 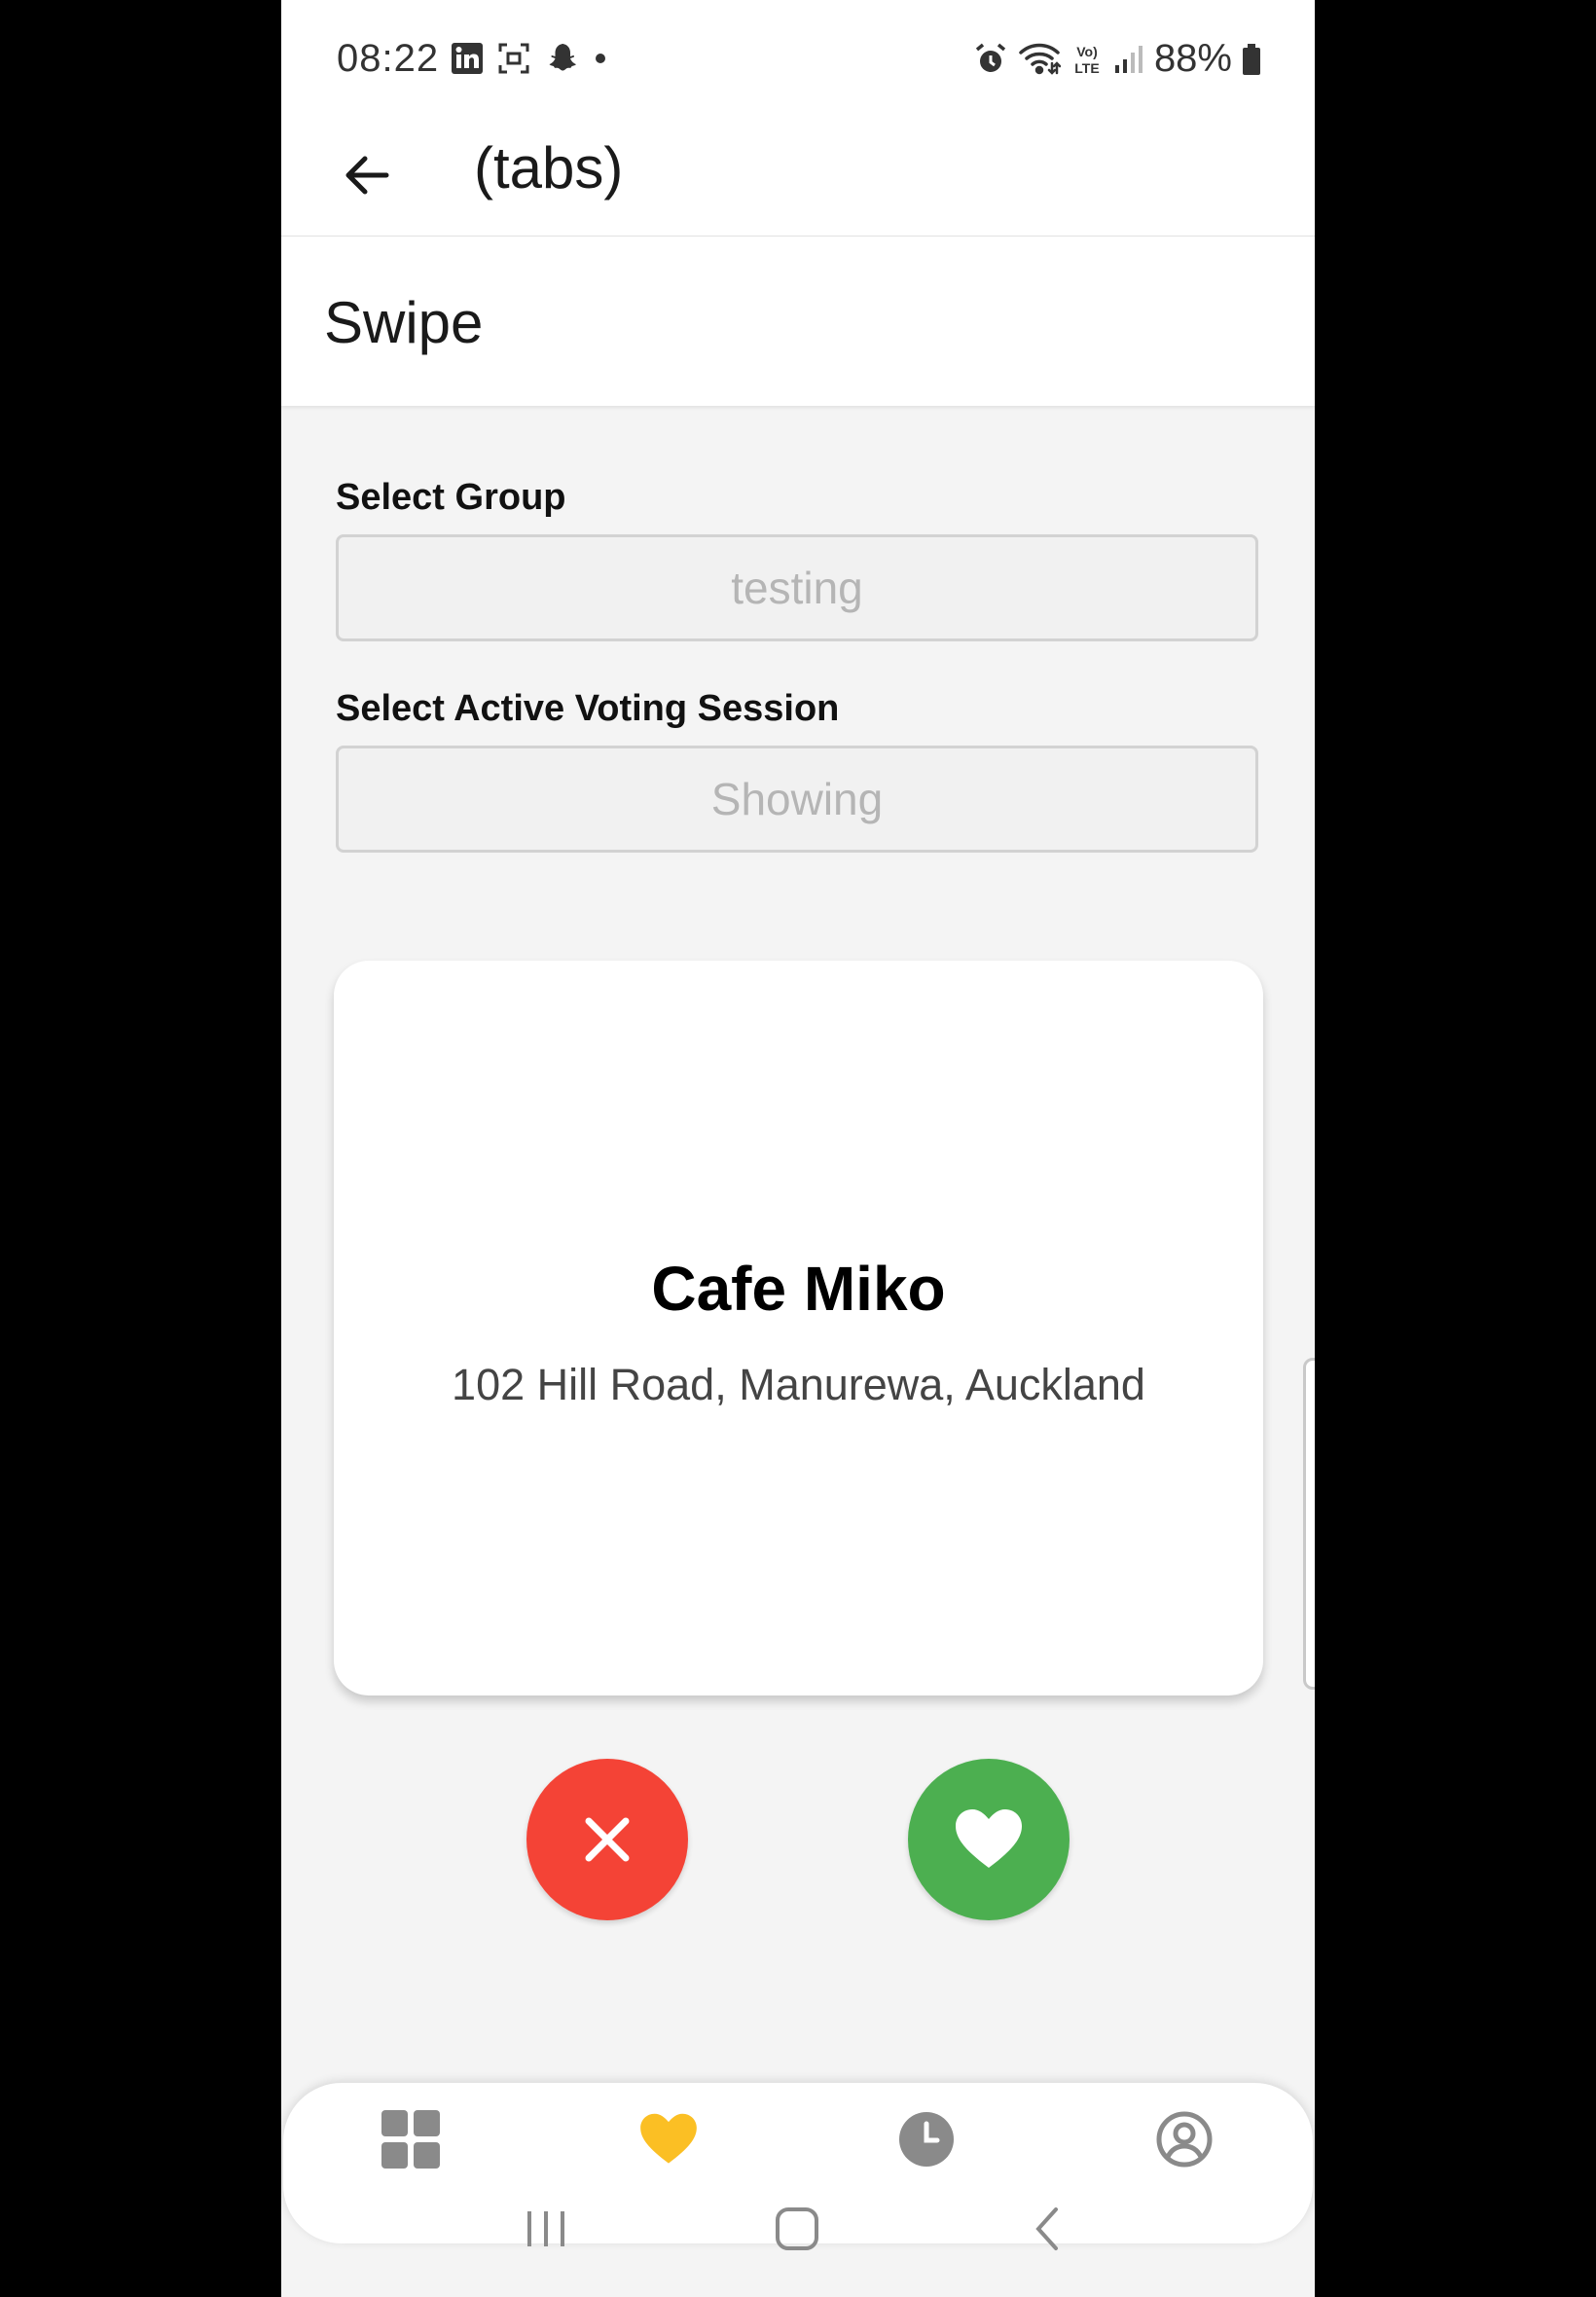 I want to click on tab-profile, so click(x=1184, y=2139).